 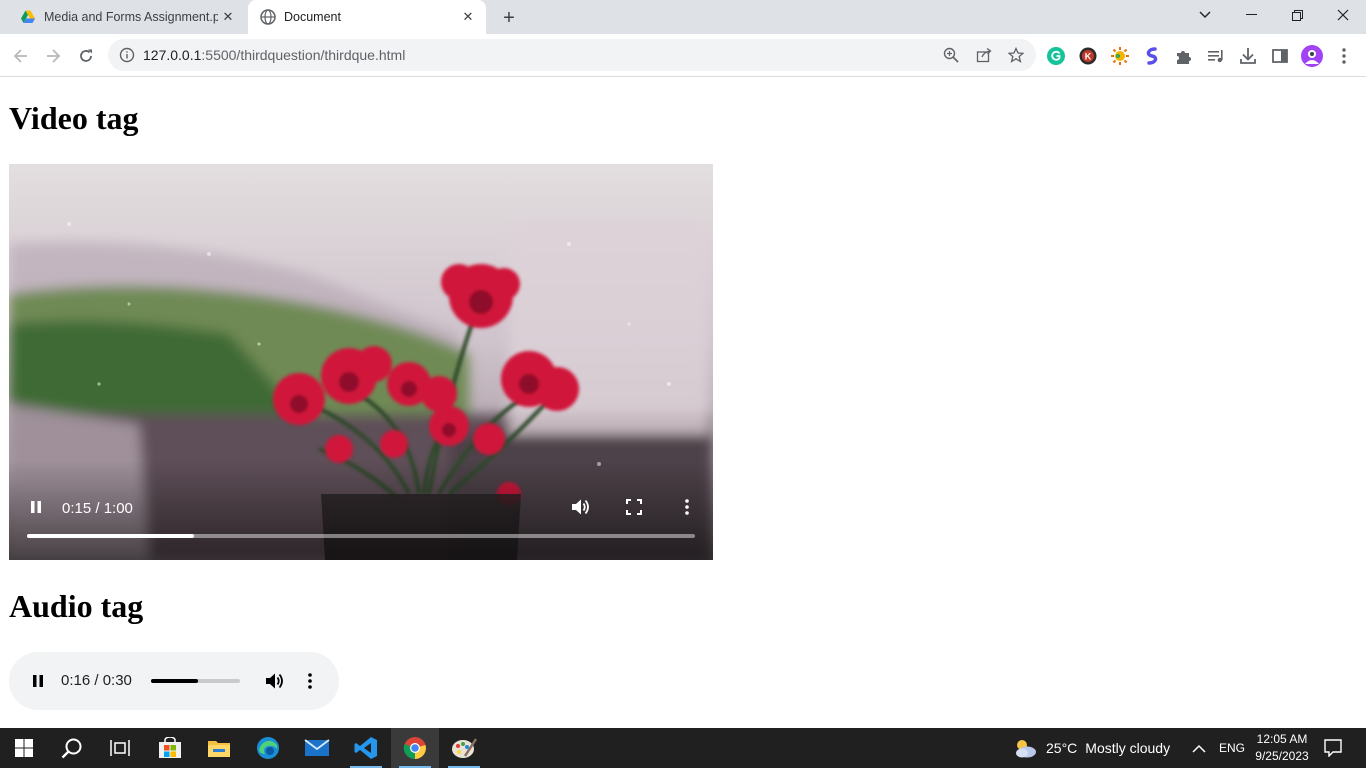 I want to click on reload-button, so click(x=86, y=56).